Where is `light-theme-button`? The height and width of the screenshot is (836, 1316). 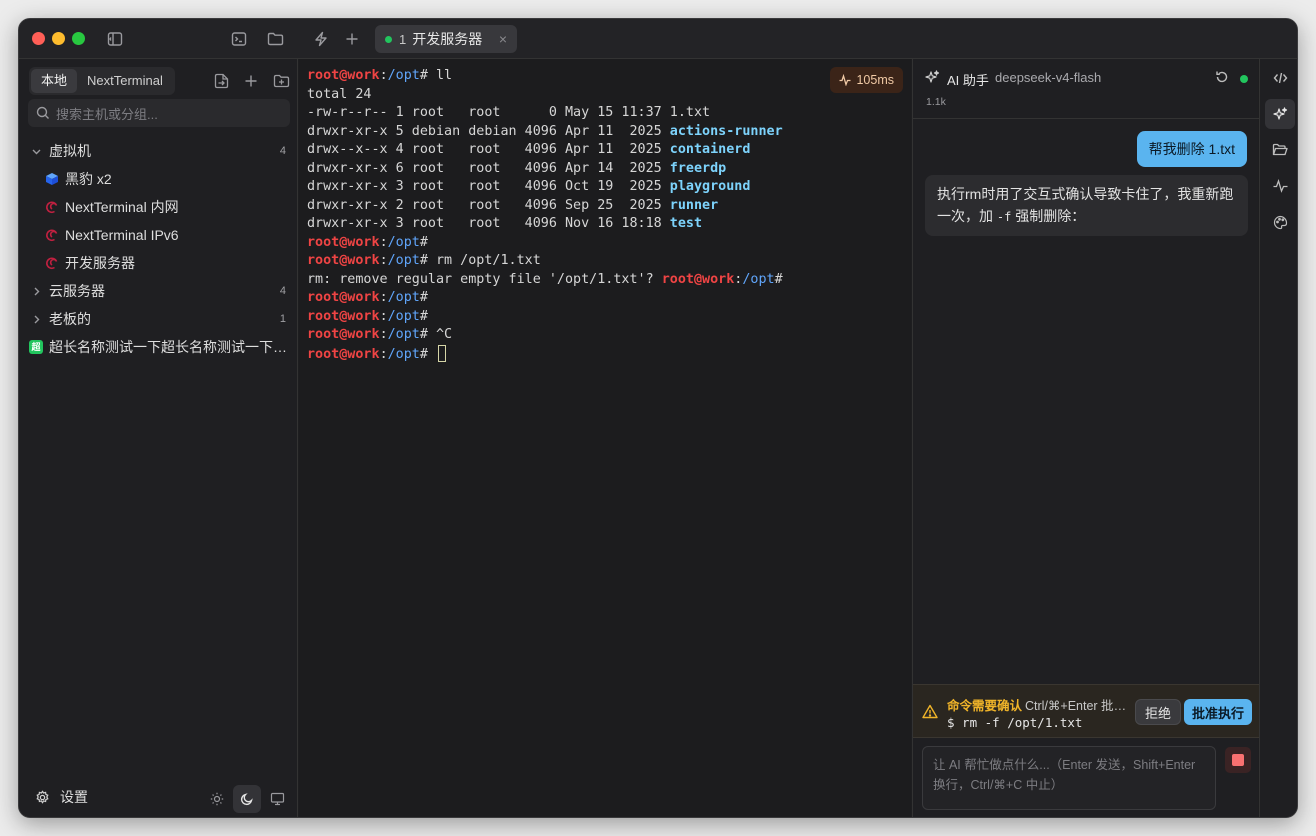
light-theme-button is located at coordinates (217, 799).